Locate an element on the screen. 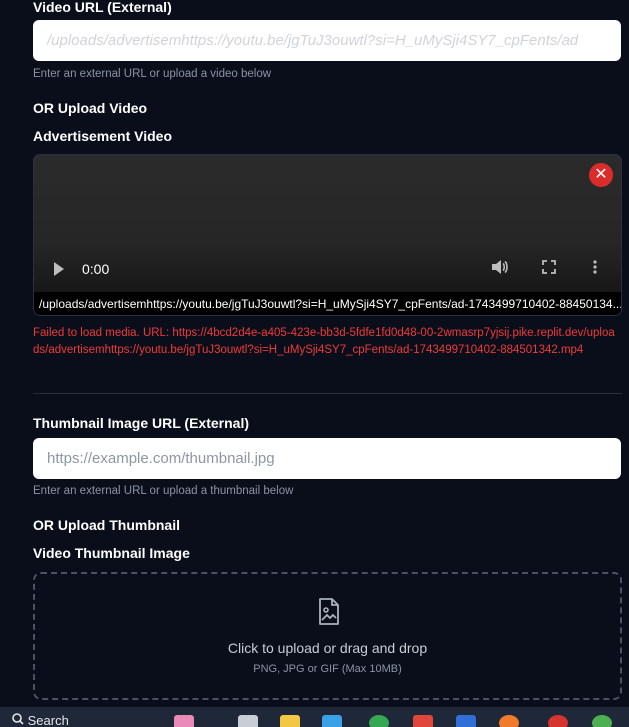 This screenshot has width=629, height=727. widgets-icon is located at coordinates (184, 721).